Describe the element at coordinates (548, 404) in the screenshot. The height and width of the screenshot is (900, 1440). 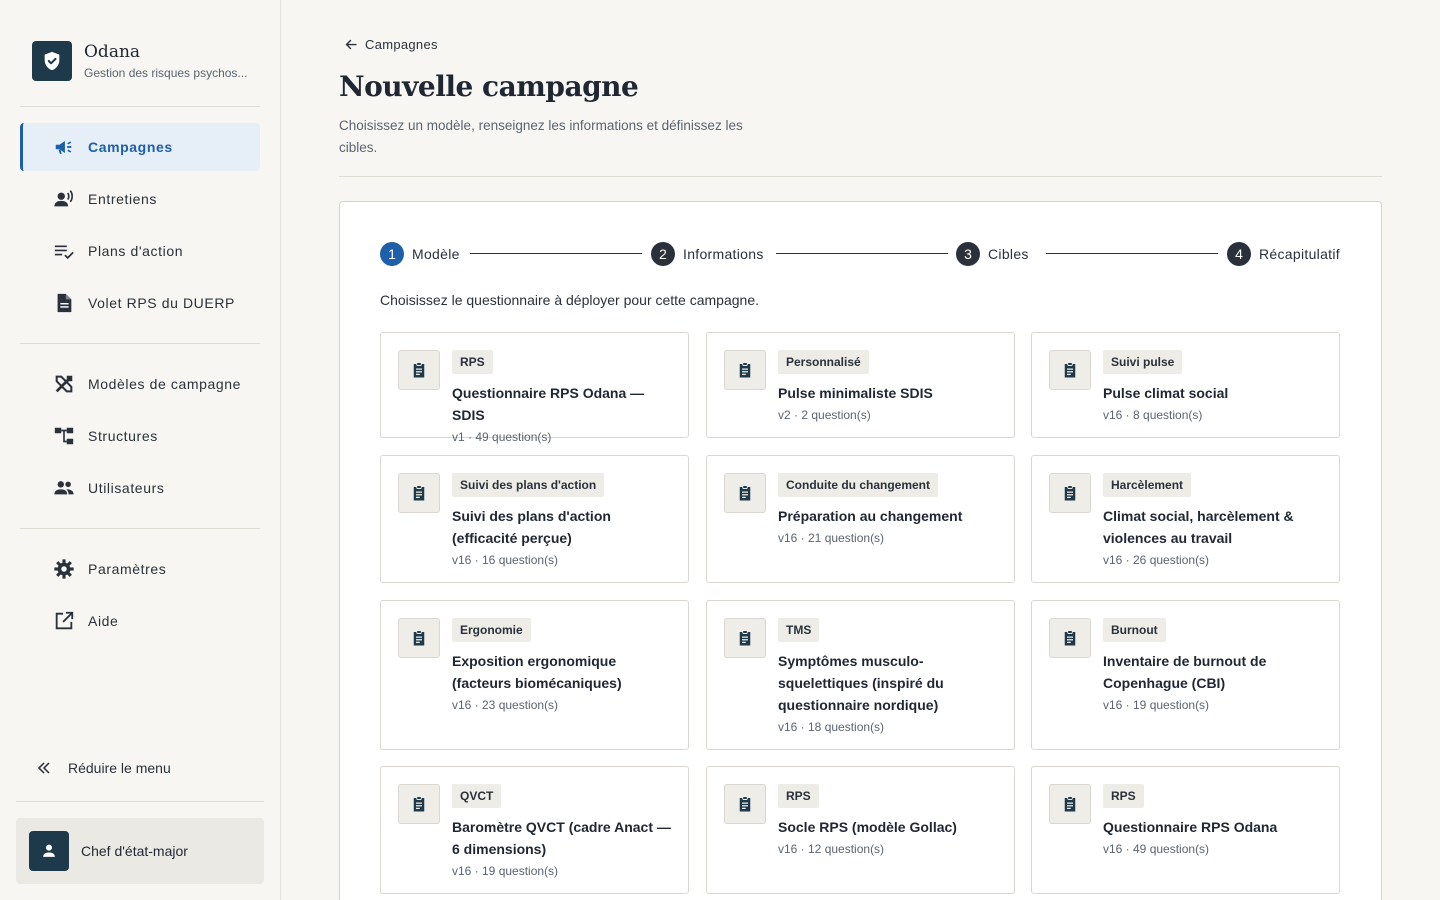
I see `template-title: Questionnaire RPS Odana — SDIS` at that location.